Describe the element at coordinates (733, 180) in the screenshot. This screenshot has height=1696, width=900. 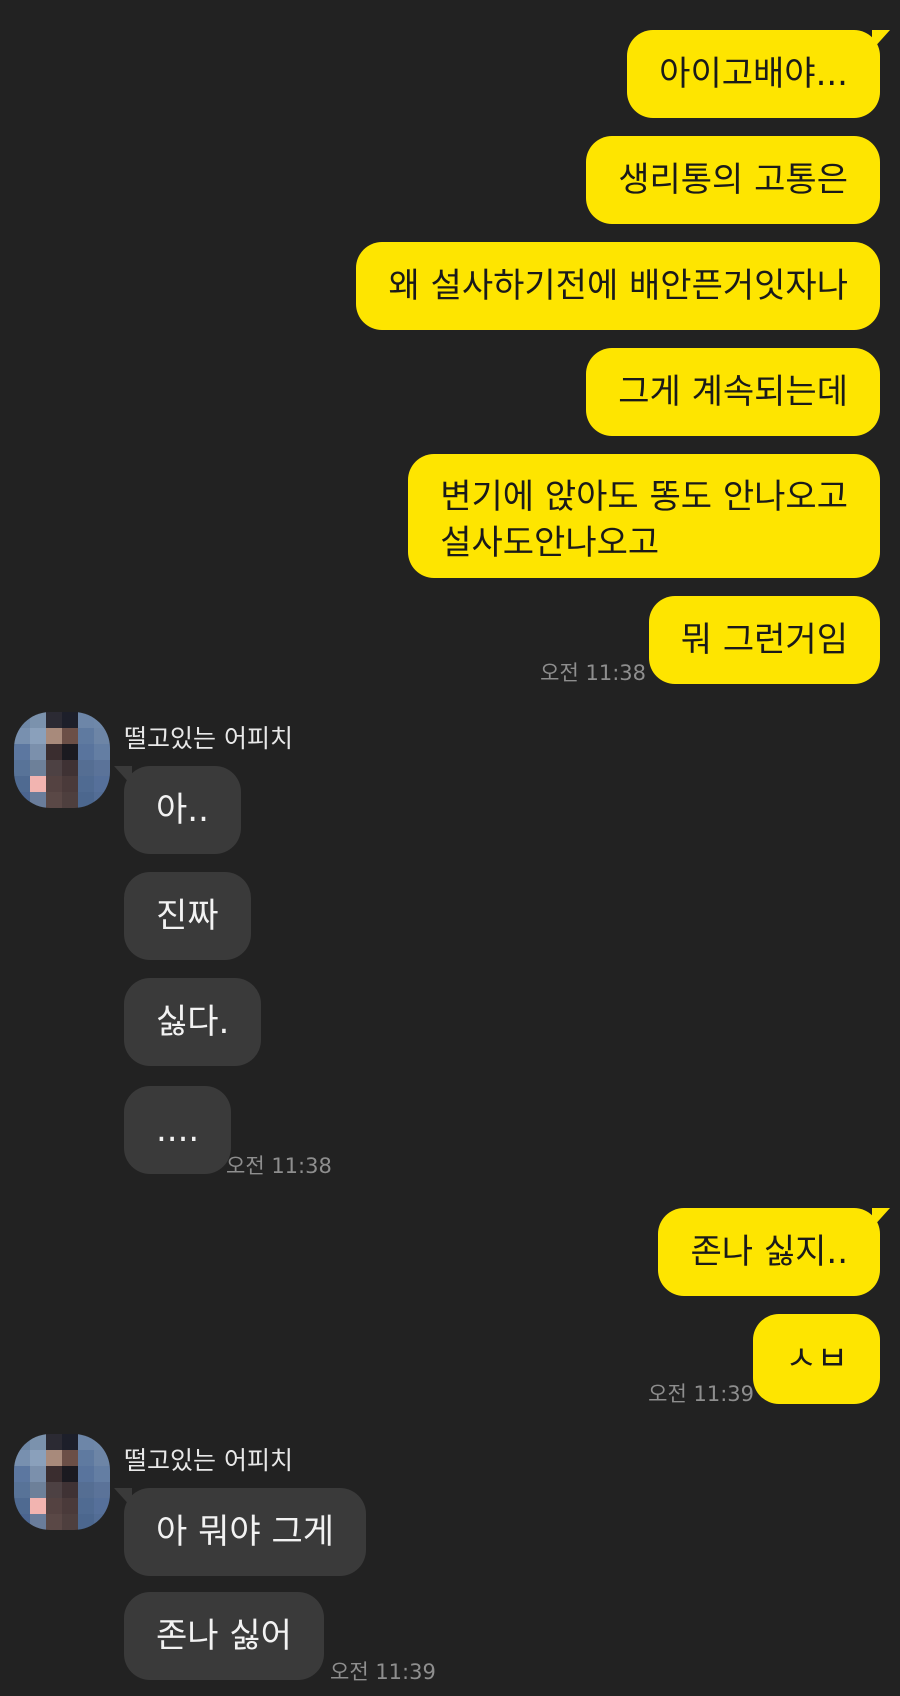
I see `my-message-bubble: 생리통의 고통은` at that location.